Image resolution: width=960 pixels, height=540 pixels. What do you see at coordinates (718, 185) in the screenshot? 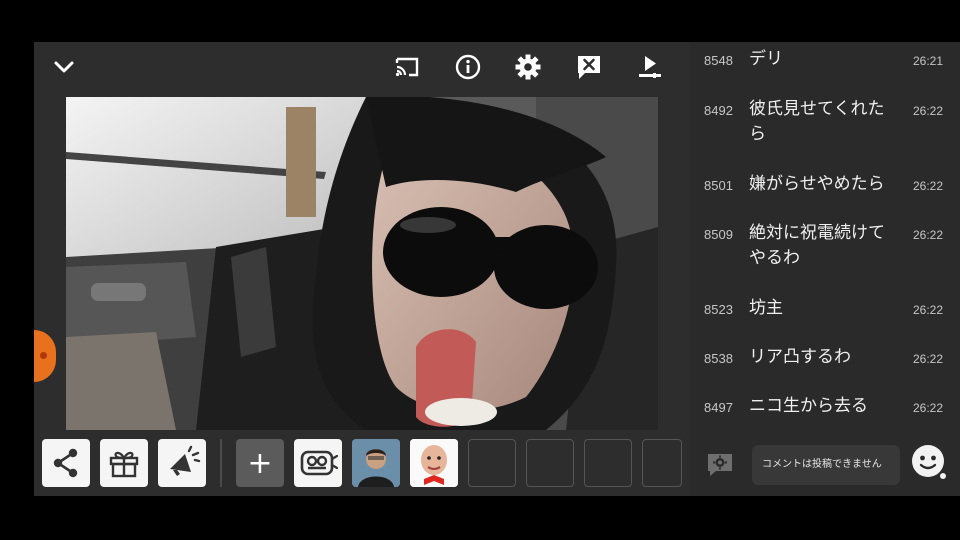
I see `comment-number: 8501` at bounding box center [718, 185].